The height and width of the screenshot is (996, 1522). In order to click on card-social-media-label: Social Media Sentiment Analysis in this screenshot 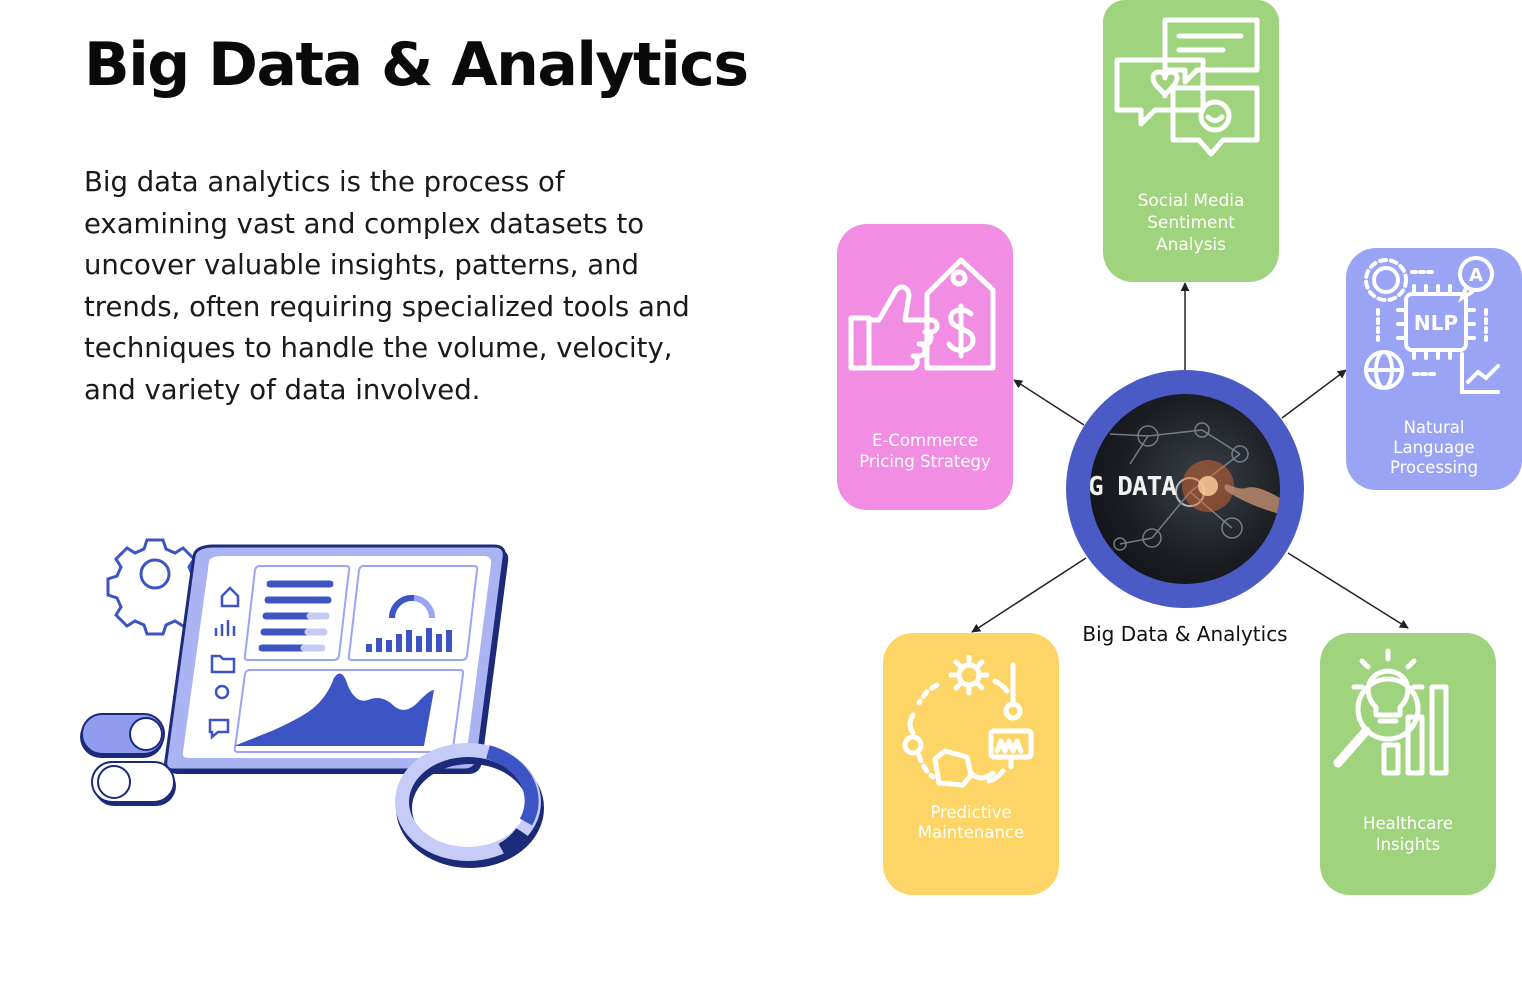, I will do `click(1191, 223)`.